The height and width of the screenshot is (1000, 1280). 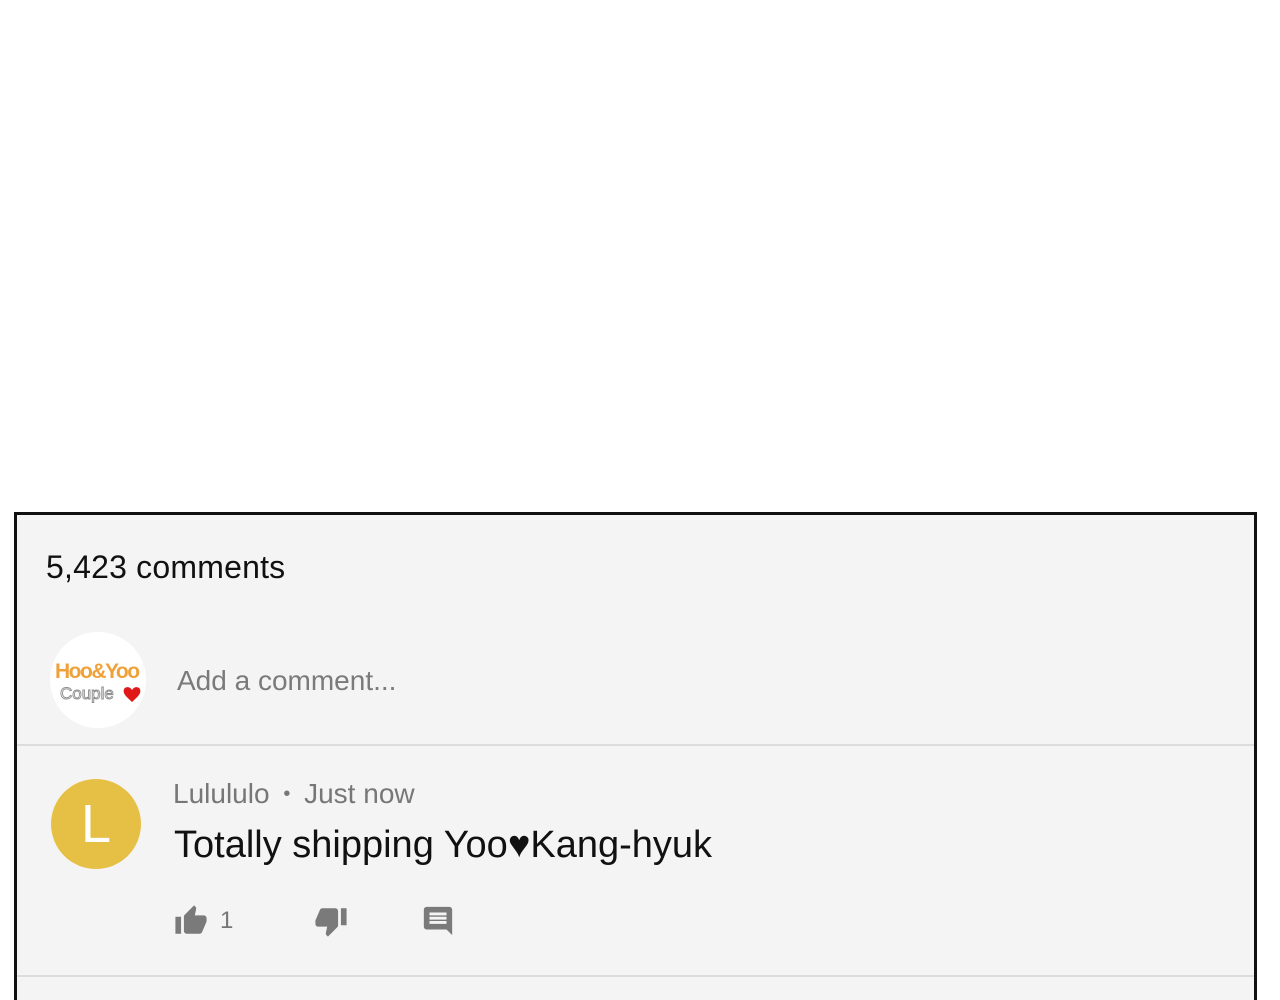 I want to click on commenter-avatar: L, so click(x=96, y=824).